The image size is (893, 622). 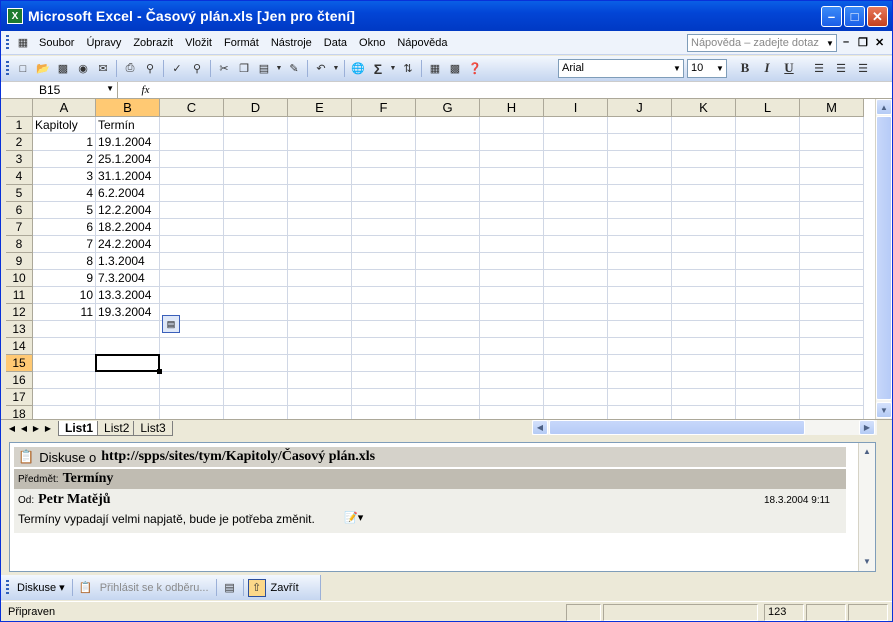 I want to click on cell-e11, so click(x=320, y=295).